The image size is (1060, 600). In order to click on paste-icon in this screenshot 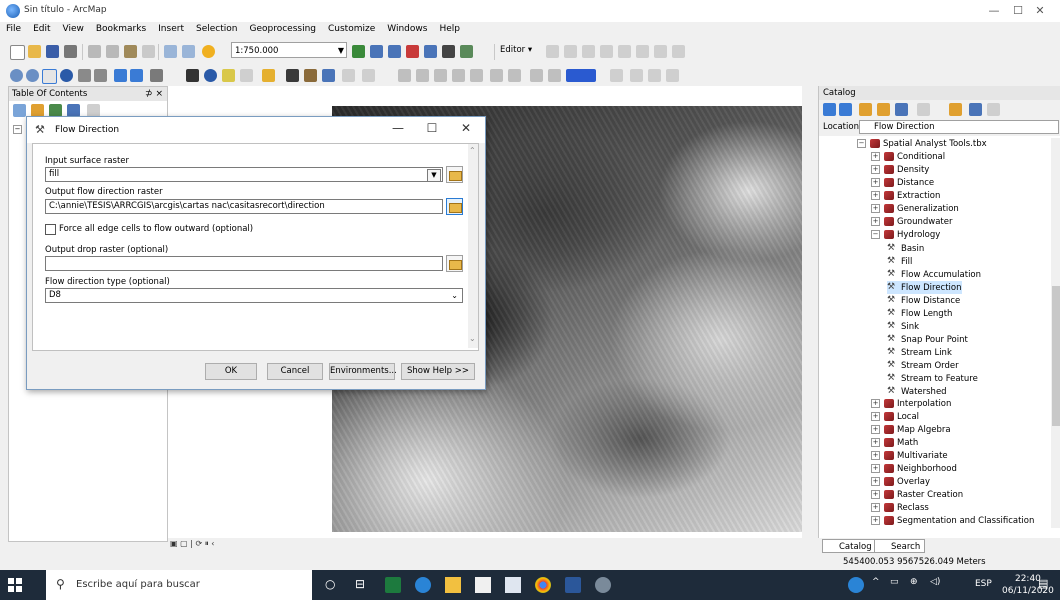, I will do `click(130, 51)`.